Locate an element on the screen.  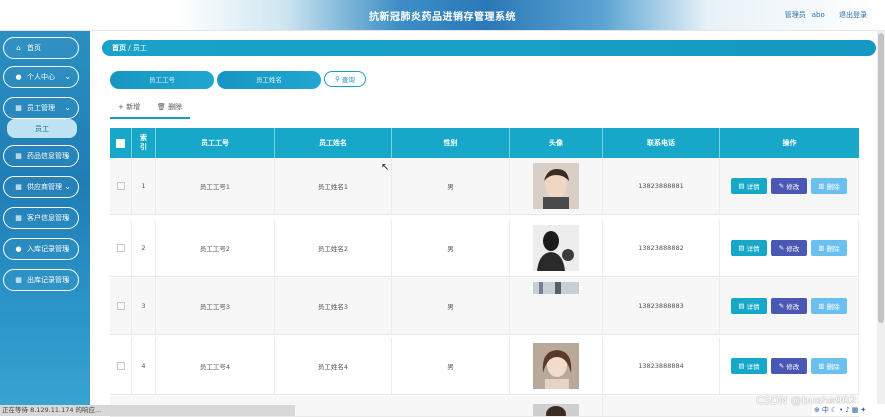
sidebar-item-label: 药品信息管理 is located at coordinates (48, 156).